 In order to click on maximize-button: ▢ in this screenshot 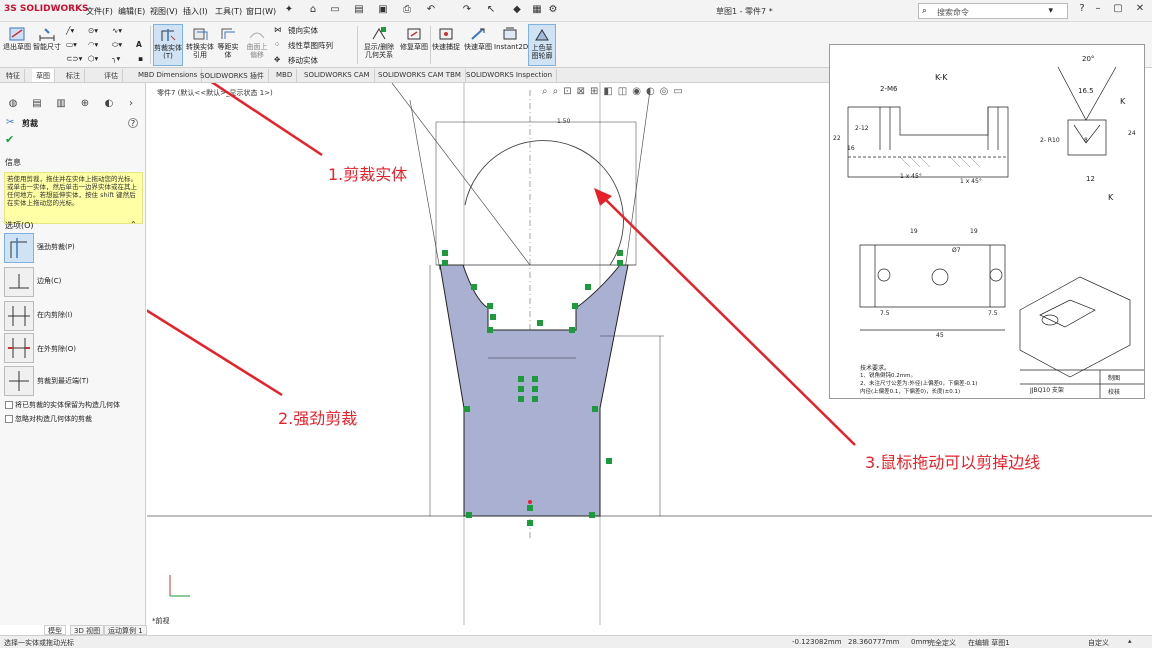, I will do `click(1118, 11)`.